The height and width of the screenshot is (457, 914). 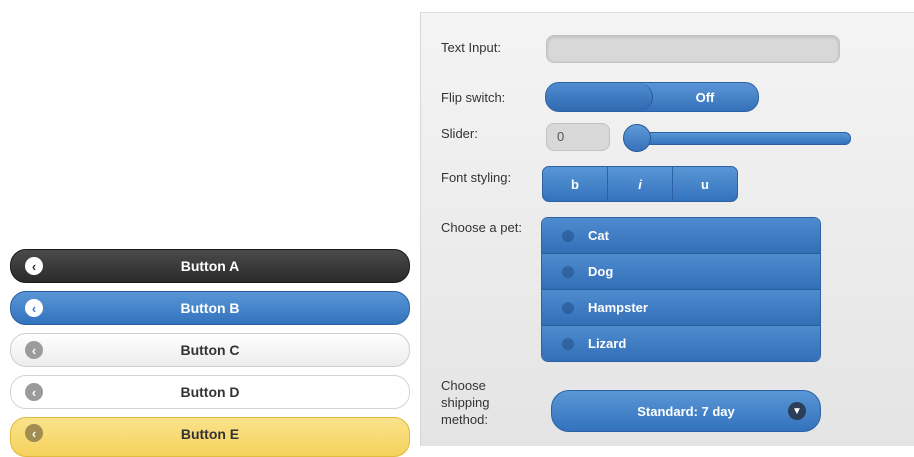 I want to click on slider-handle, so click(x=637, y=138).